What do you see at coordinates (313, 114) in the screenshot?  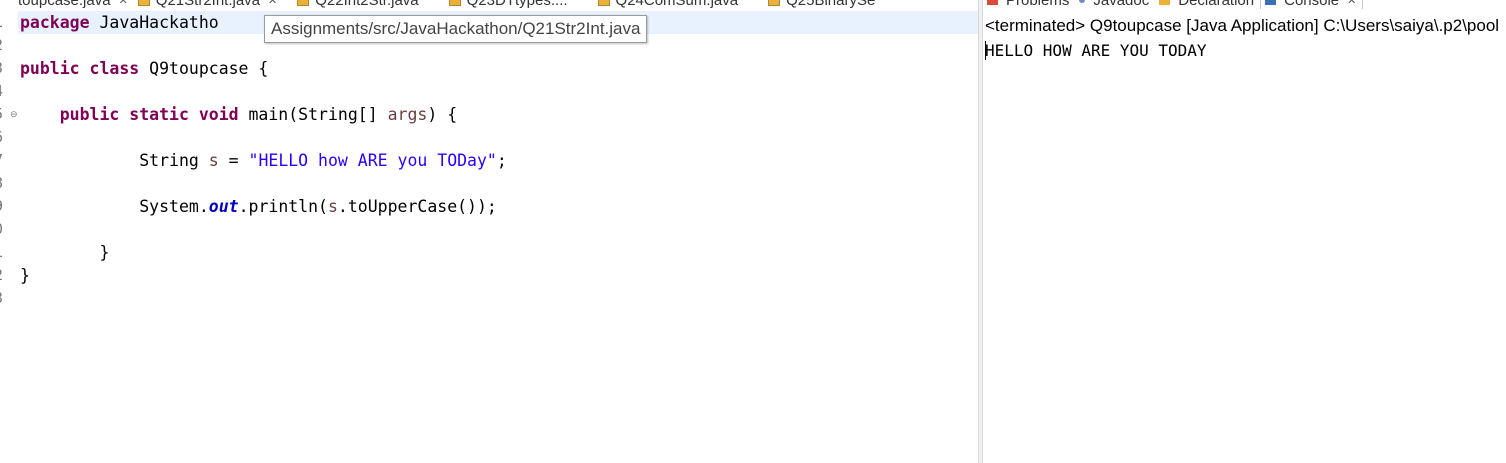 I see `code-token: main(String[]` at bounding box center [313, 114].